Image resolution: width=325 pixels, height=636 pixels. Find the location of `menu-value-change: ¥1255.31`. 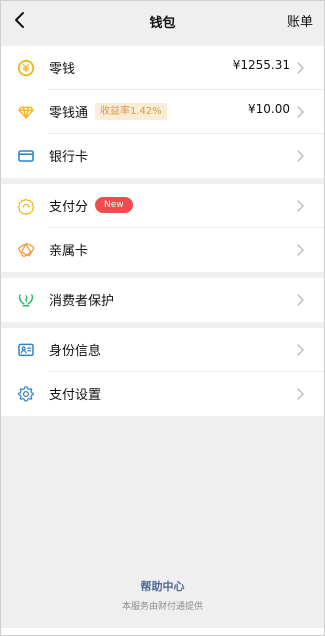

menu-value-change: ¥1255.31 is located at coordinates (261, 65).